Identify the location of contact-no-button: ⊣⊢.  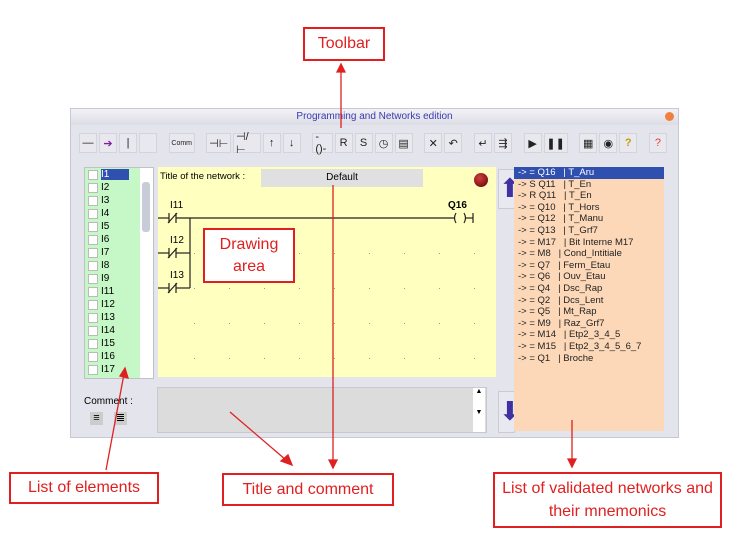
(219, 143).